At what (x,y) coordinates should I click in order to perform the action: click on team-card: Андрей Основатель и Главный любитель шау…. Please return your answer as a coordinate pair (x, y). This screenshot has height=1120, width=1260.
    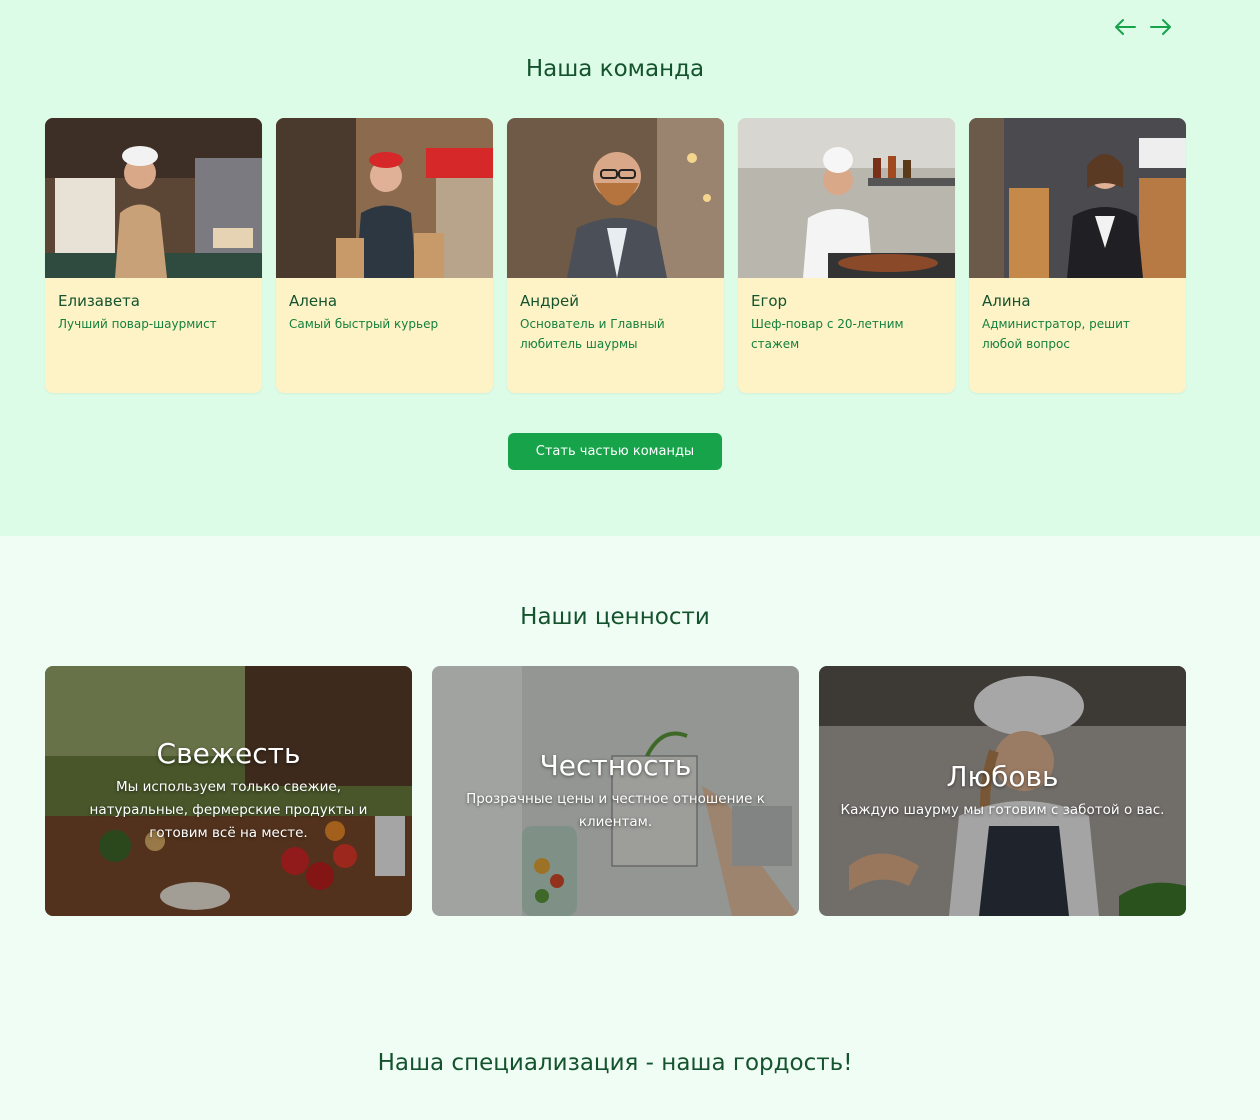
    Looking at the image, I should click on (615, 255).